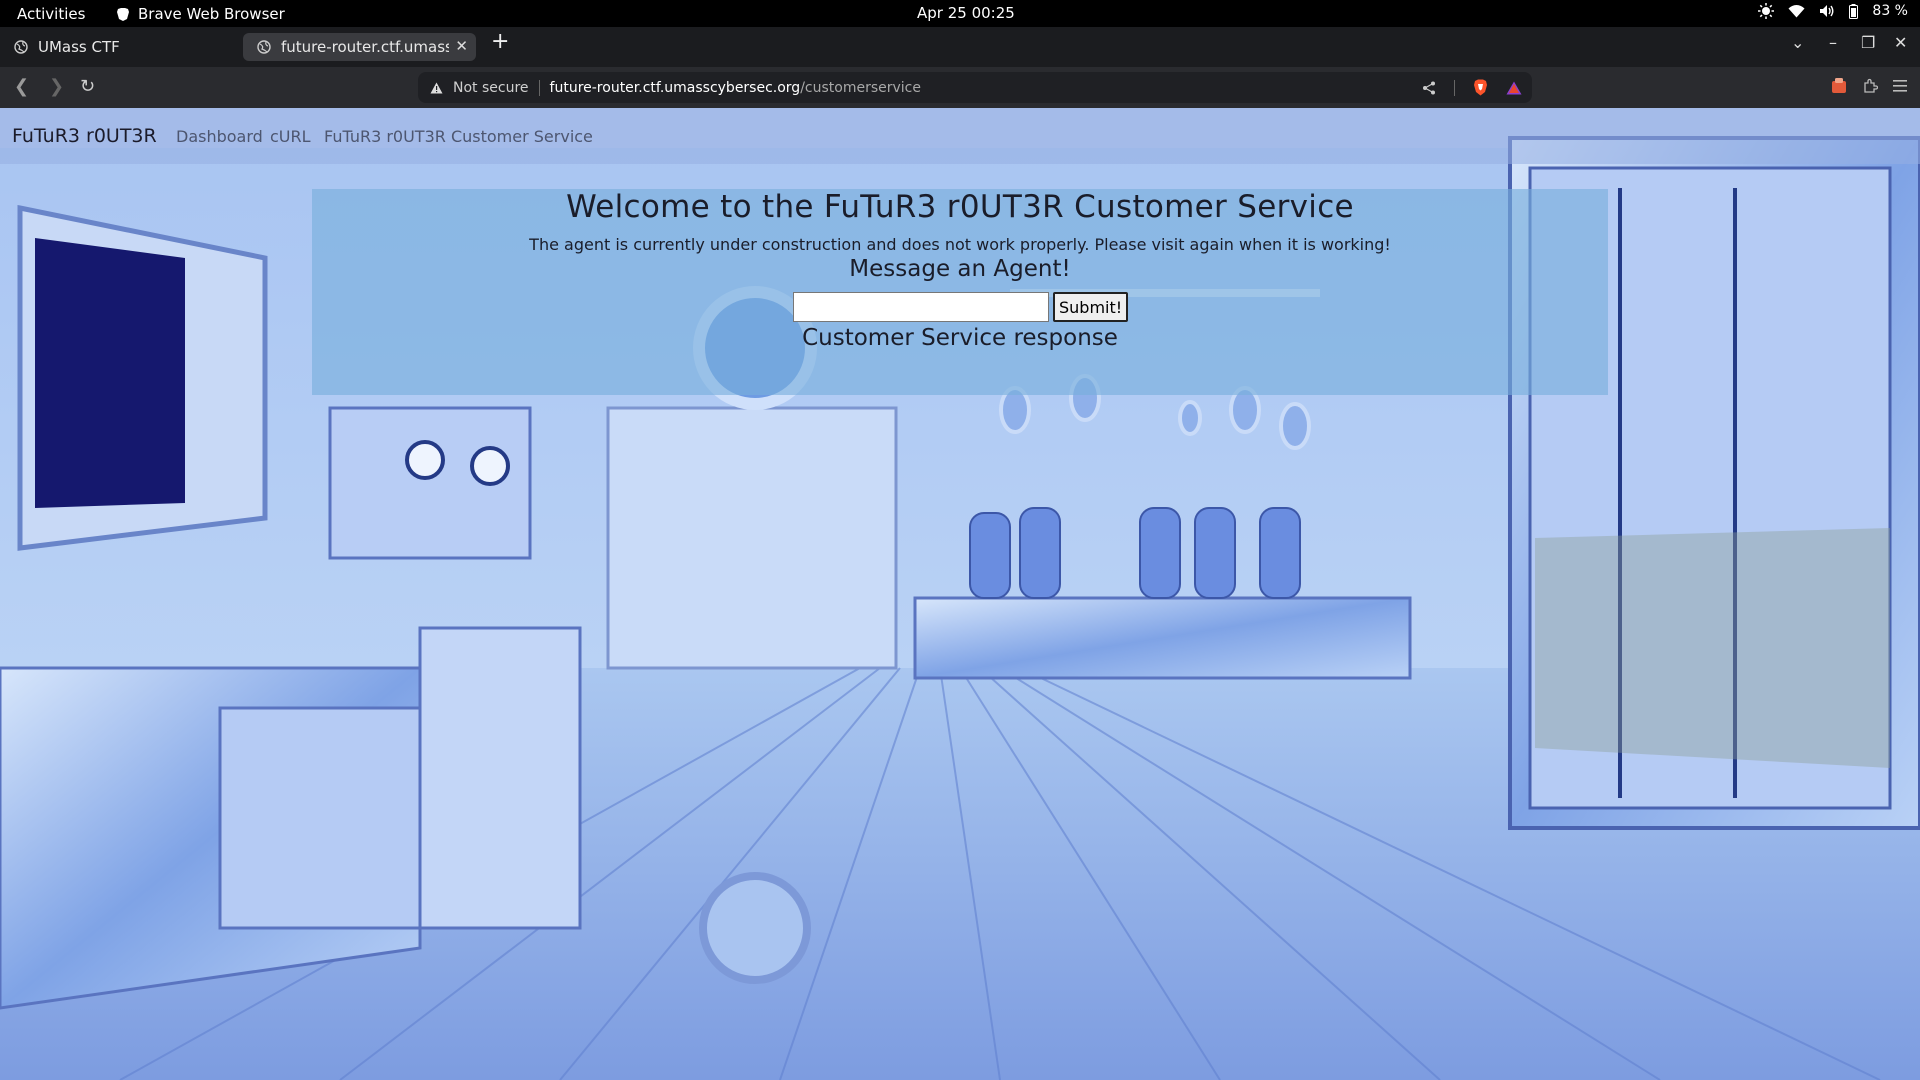 The height and width of the screenshot is (1080, 1920). Describe the element at coordinates (1839, 86) in the screenshot. I see `extension-badge-icon` at that location.